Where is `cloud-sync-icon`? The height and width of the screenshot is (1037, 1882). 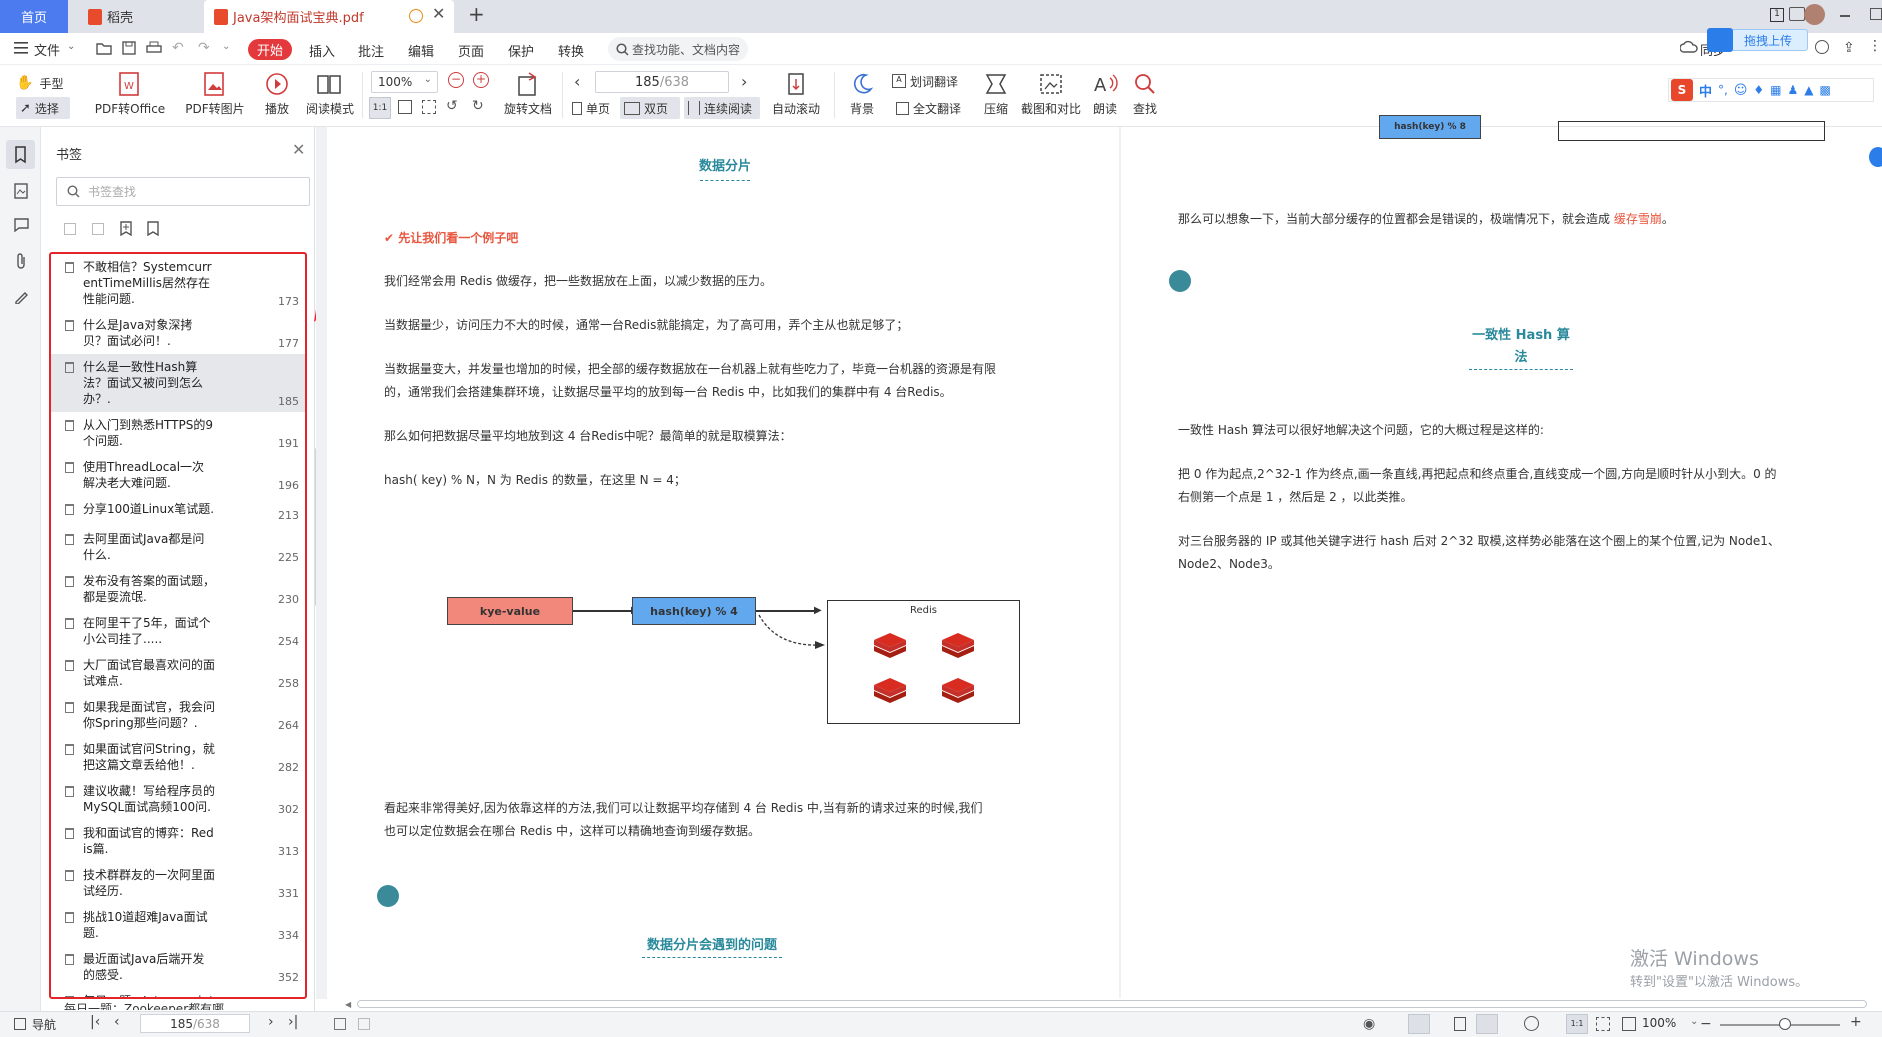
cloud-sync-icon is located at coordinates (1689, 47).